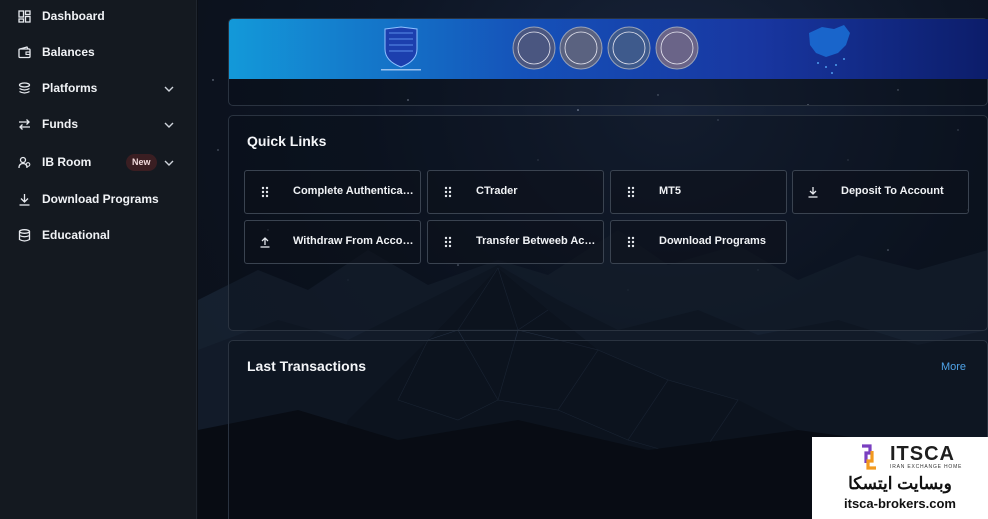 Image resolution: width=988 pixels, height=519 pixels. Describe the element at coordinates (60, 124) in the screenshot. I see `sidebar-item-label: Funds` at that location.